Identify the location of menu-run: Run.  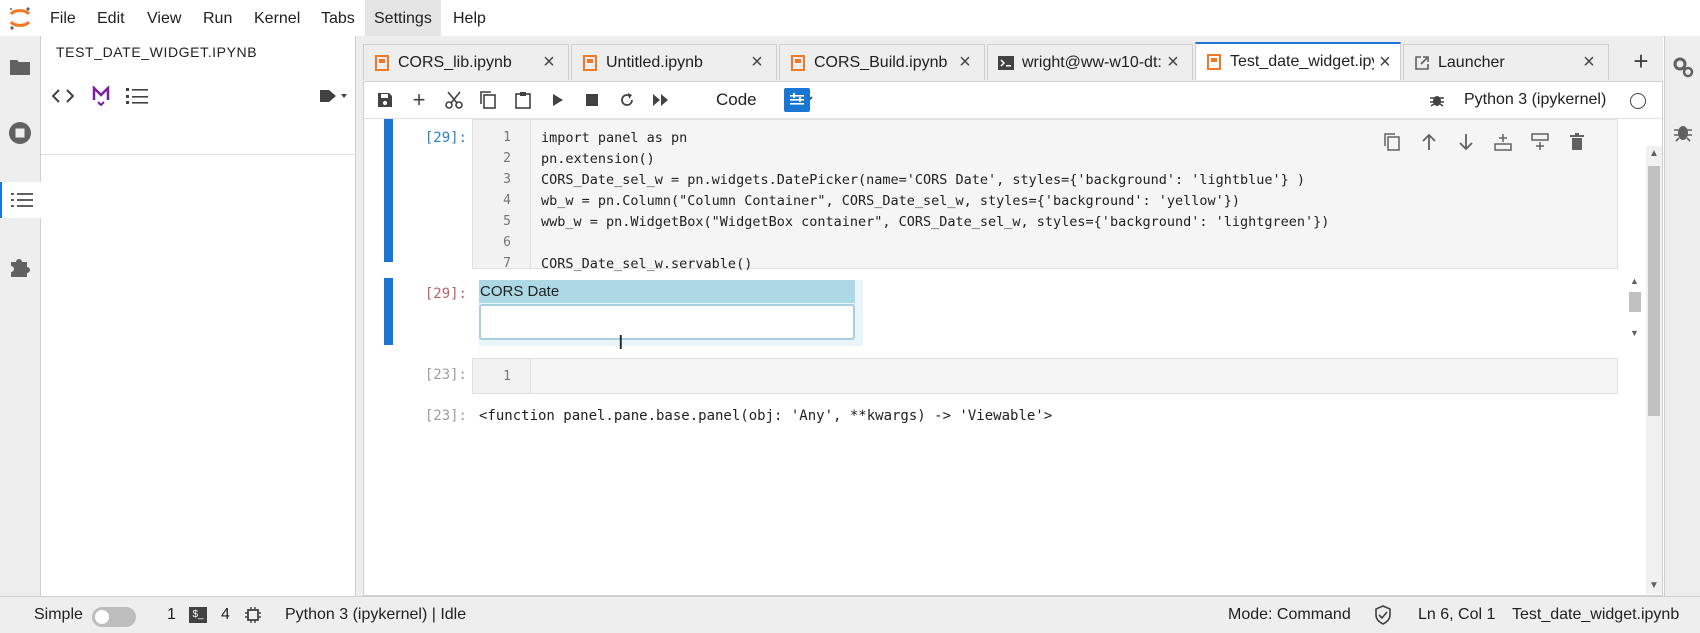
(217, 18).